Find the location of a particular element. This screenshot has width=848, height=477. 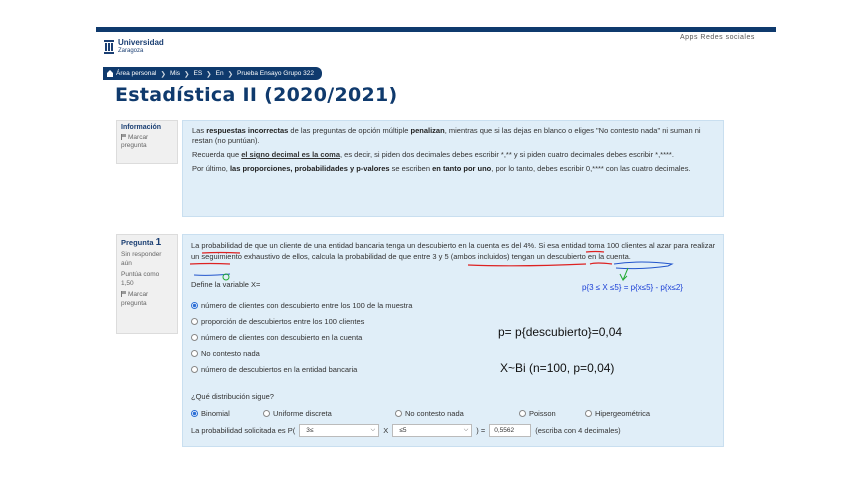

page-title: Estadística II (2020/2021) is located at coordinates (256, 95).